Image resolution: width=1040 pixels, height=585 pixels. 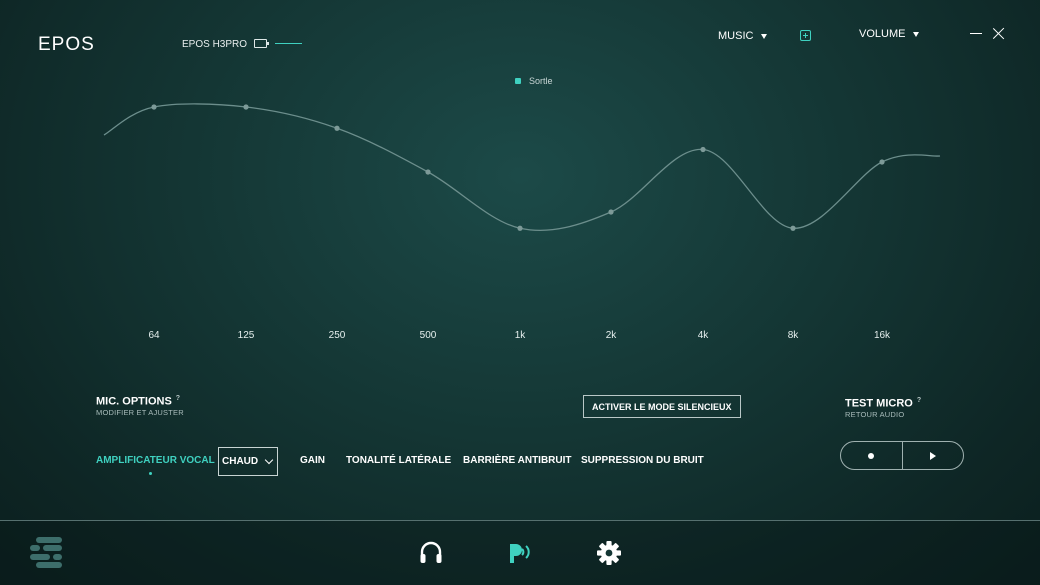 What do you see at coordinates (140, 412) in the screenshot?
I see `mic-options-subtitle: MODIFIER ET AJUSTER` at bounding box center [140, 412].